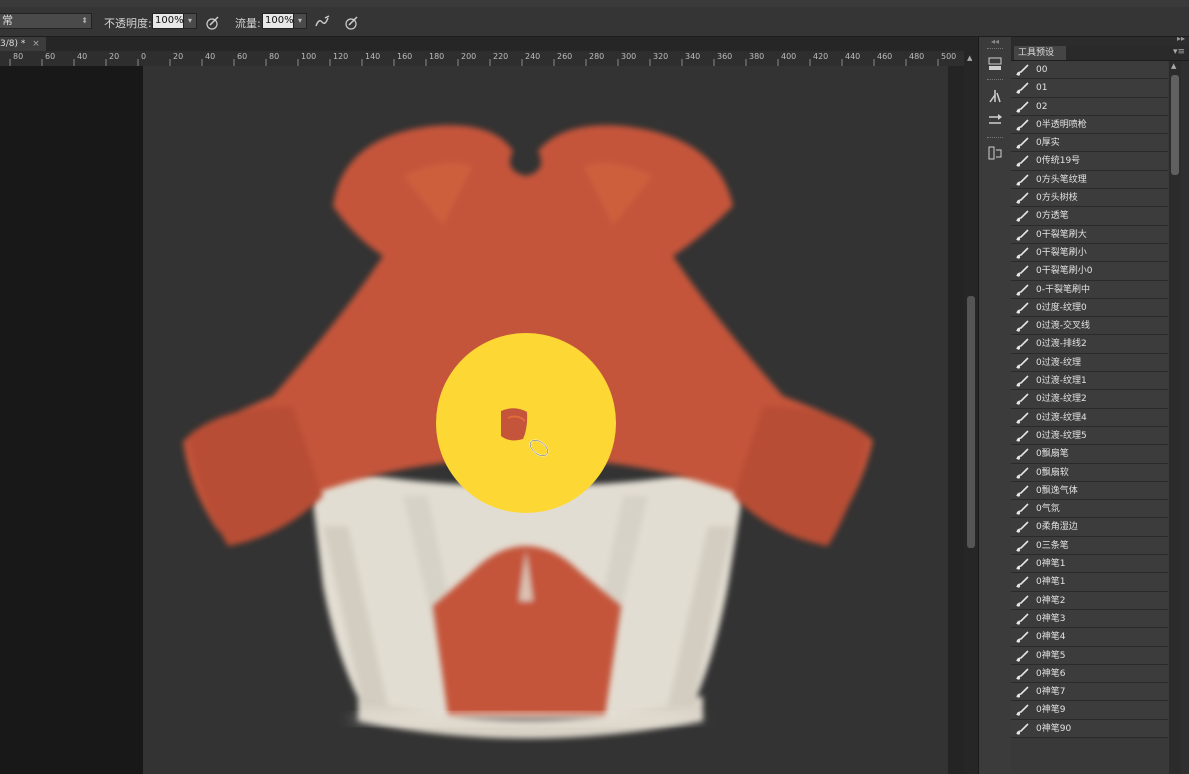 Image resolution: width=1189 pixels, height=774 pixels. I want to click on preset-name: 0过渡-纹理5, so click(1061, 435).